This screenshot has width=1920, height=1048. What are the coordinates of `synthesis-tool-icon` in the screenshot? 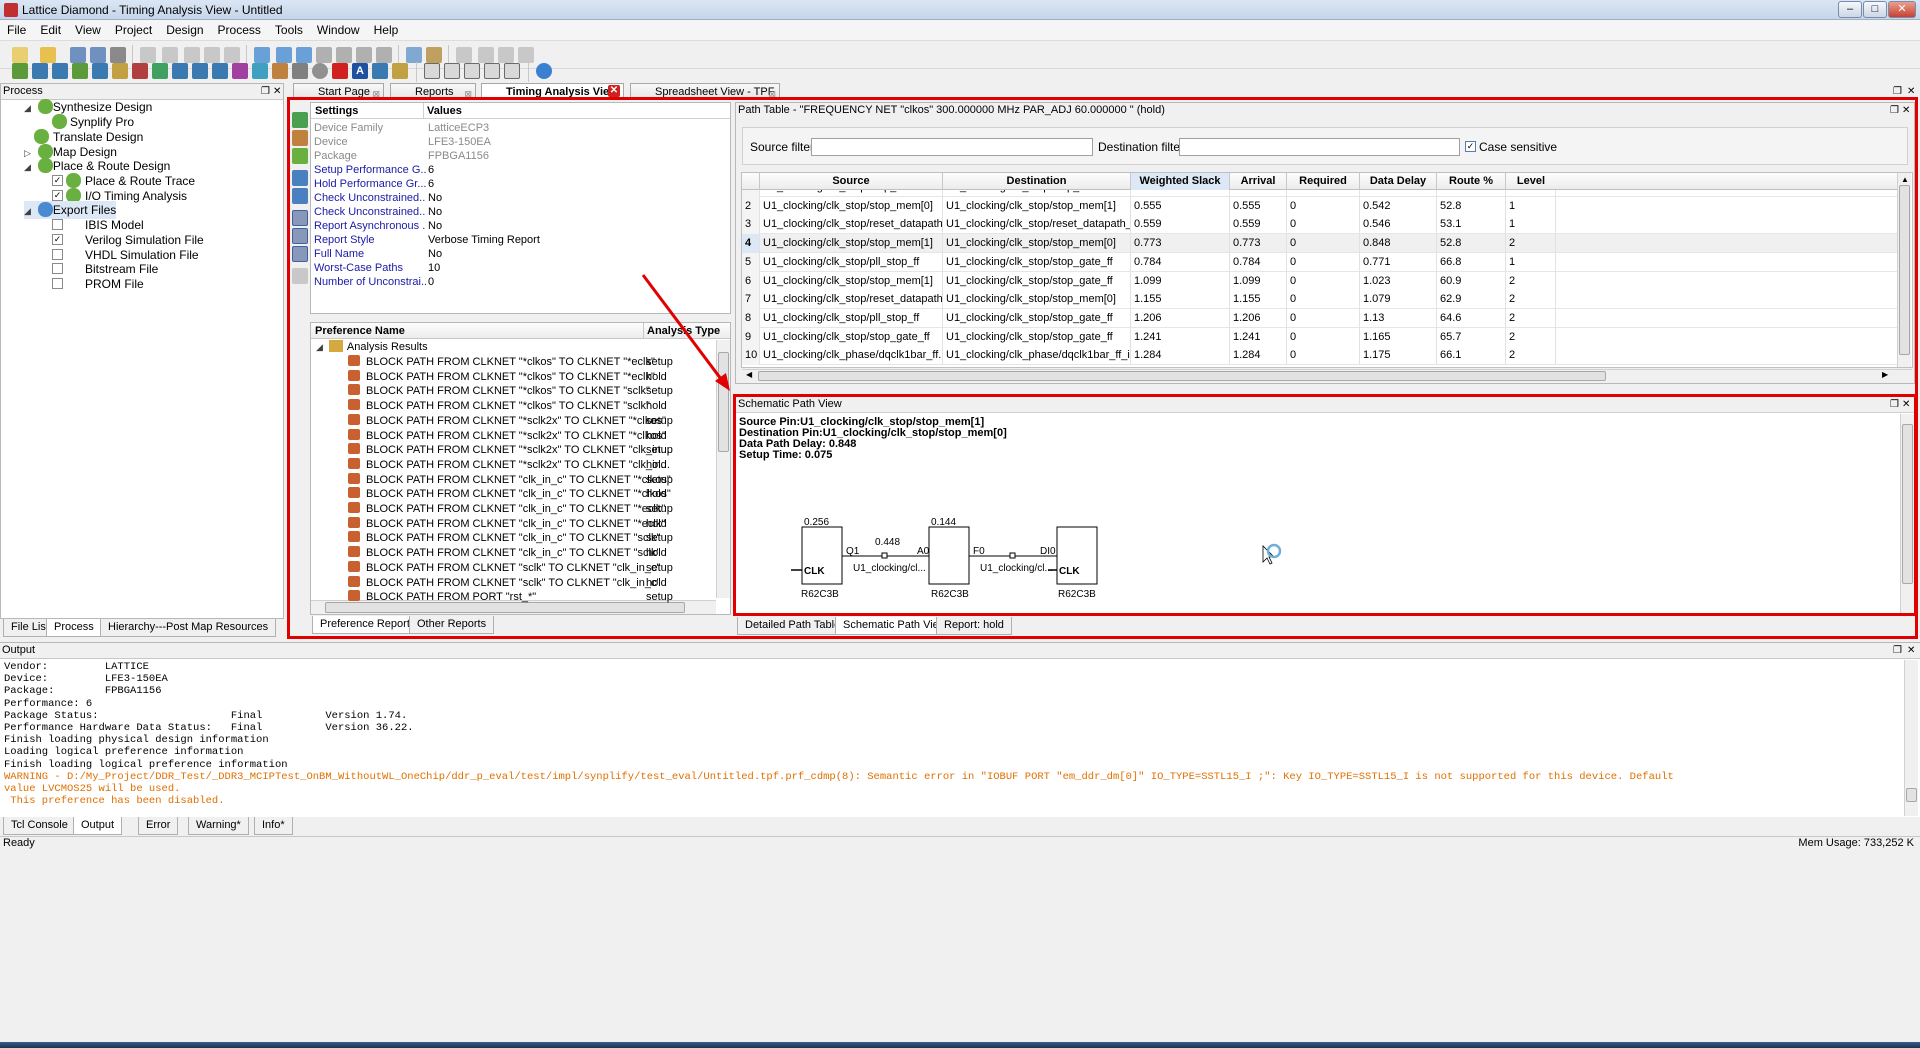 It's located at (20, 71).